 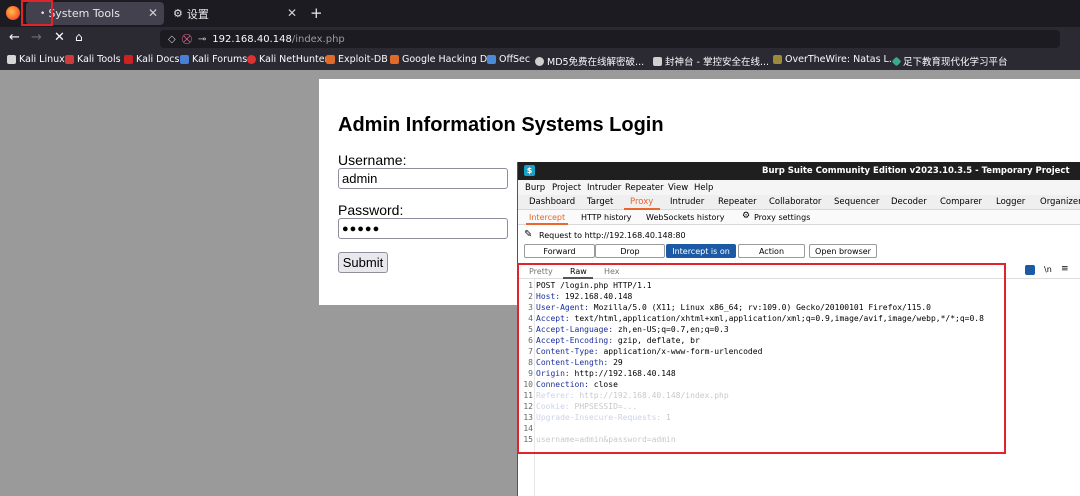 I want to click on list-view-icon, so click(x=1030, y=270).